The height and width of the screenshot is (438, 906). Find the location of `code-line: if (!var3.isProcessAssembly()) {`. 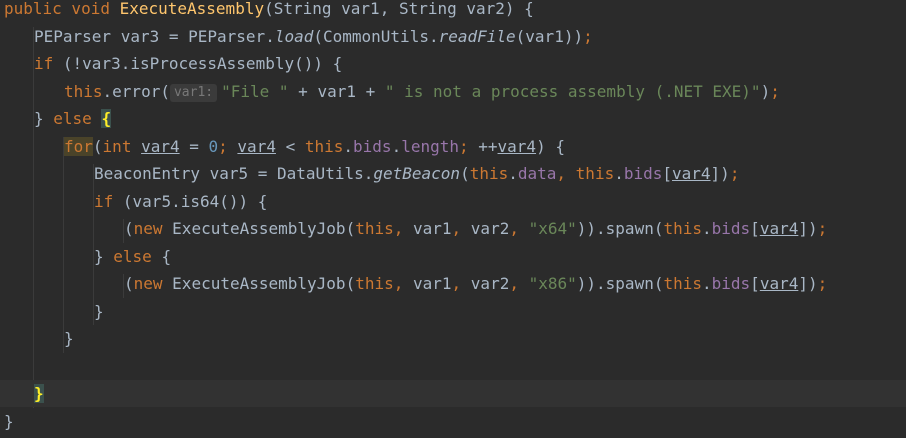

code-line: if (!var3.isProcessAssembly()) { is located at coordinates (453, 63).